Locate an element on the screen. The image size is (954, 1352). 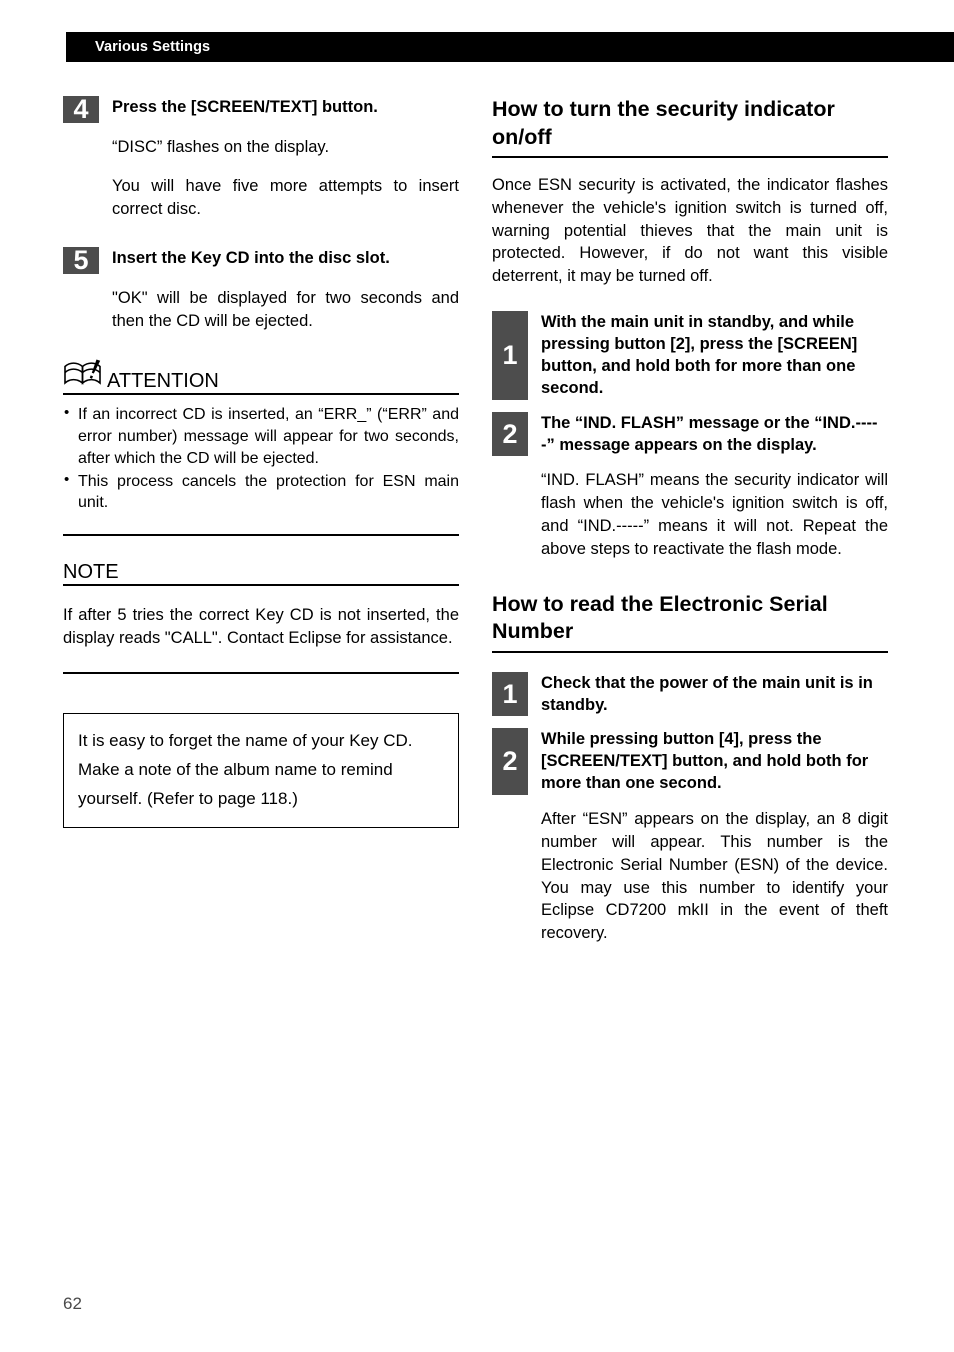
security-step-2-number: 2 is located at coordinates (510, 434).